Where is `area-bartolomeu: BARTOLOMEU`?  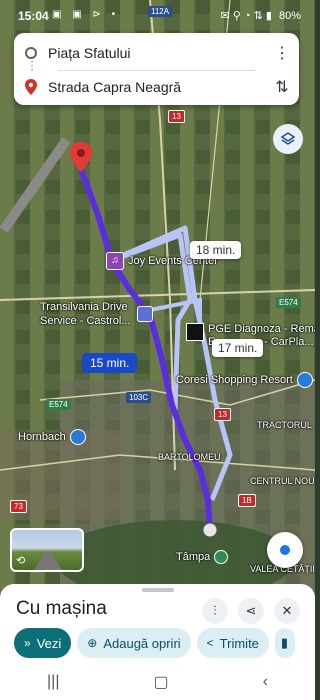 area-bartolomeu: BARTOLOMEU is located at coordinates (189, 457).